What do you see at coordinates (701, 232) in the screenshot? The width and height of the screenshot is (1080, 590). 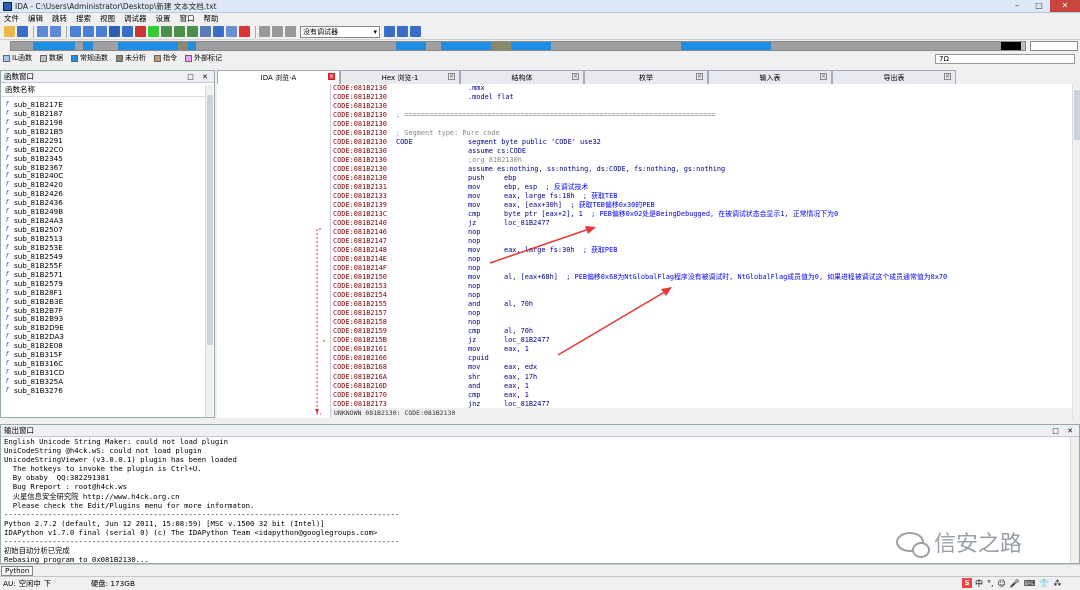 I see `code-line: CODE:081B2146 nop` at bounding box center [701, 232].